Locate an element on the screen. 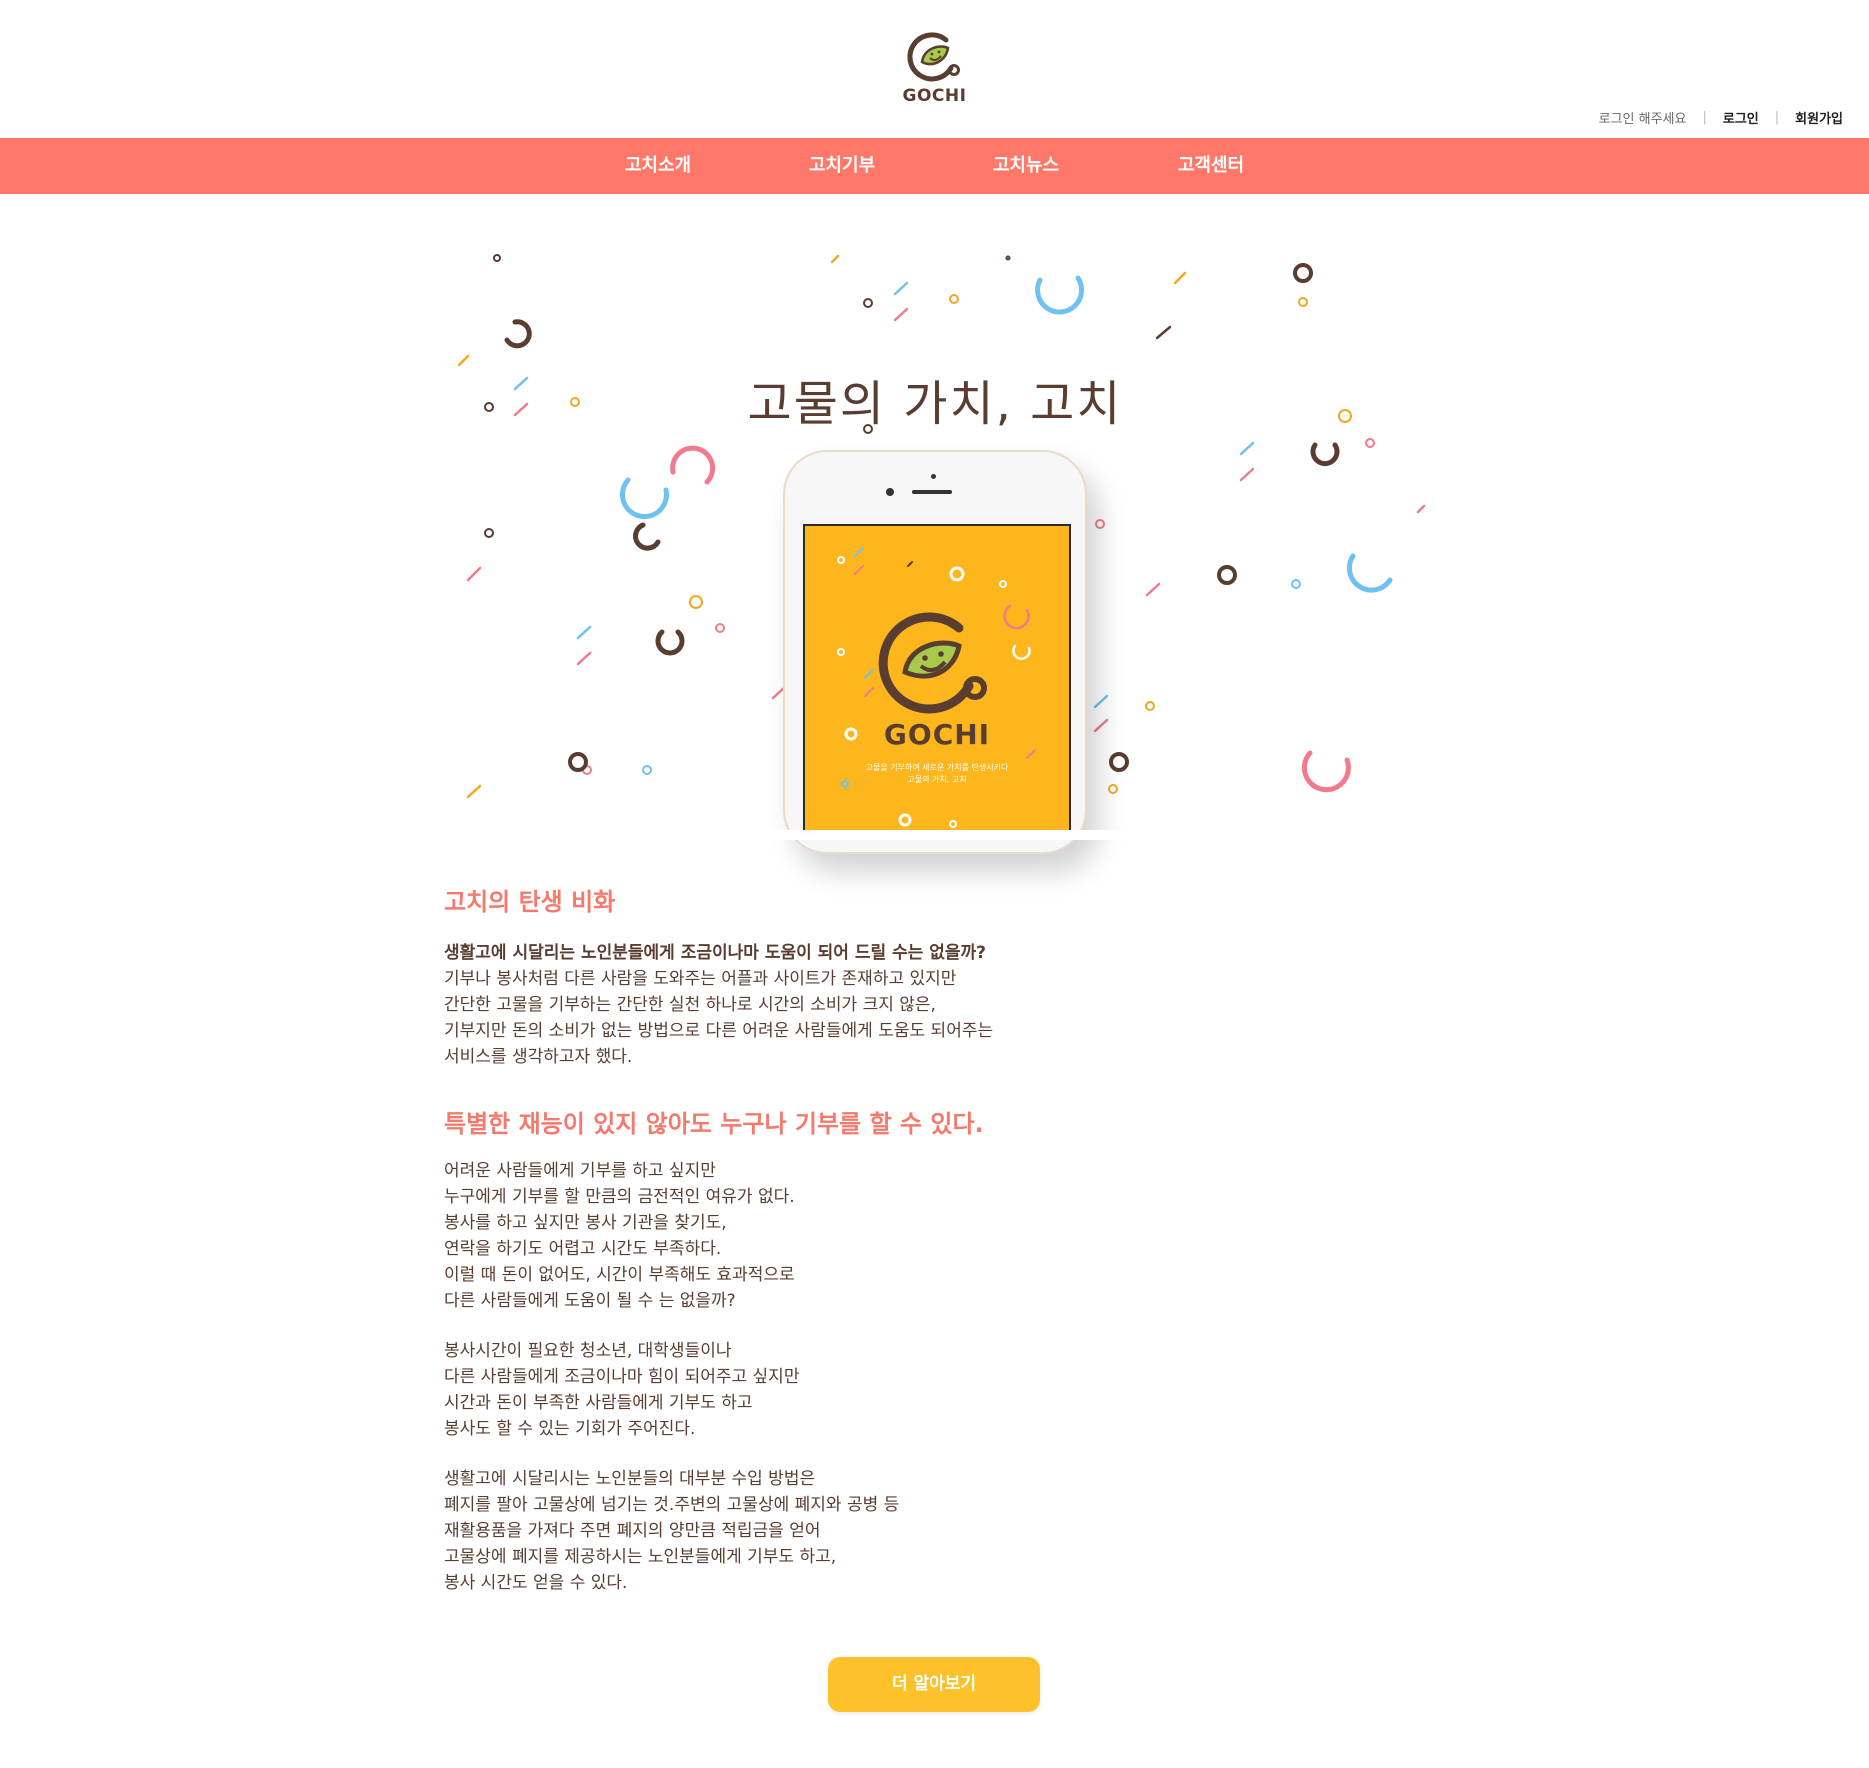 The height and width of the screenshot is (1768, 1869). login-link: 로그인 is located at coordinates (1741, 117).